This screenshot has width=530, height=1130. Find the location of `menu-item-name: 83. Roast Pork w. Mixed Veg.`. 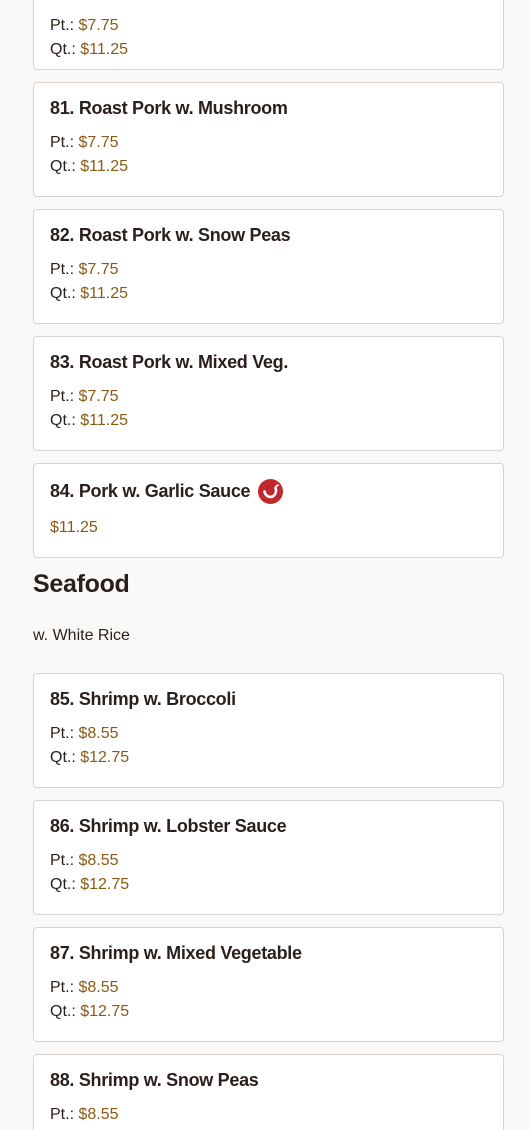

menu-item-name: 83. Roast Pork w. Mixed Veg. is located at coordinates (169, 362).